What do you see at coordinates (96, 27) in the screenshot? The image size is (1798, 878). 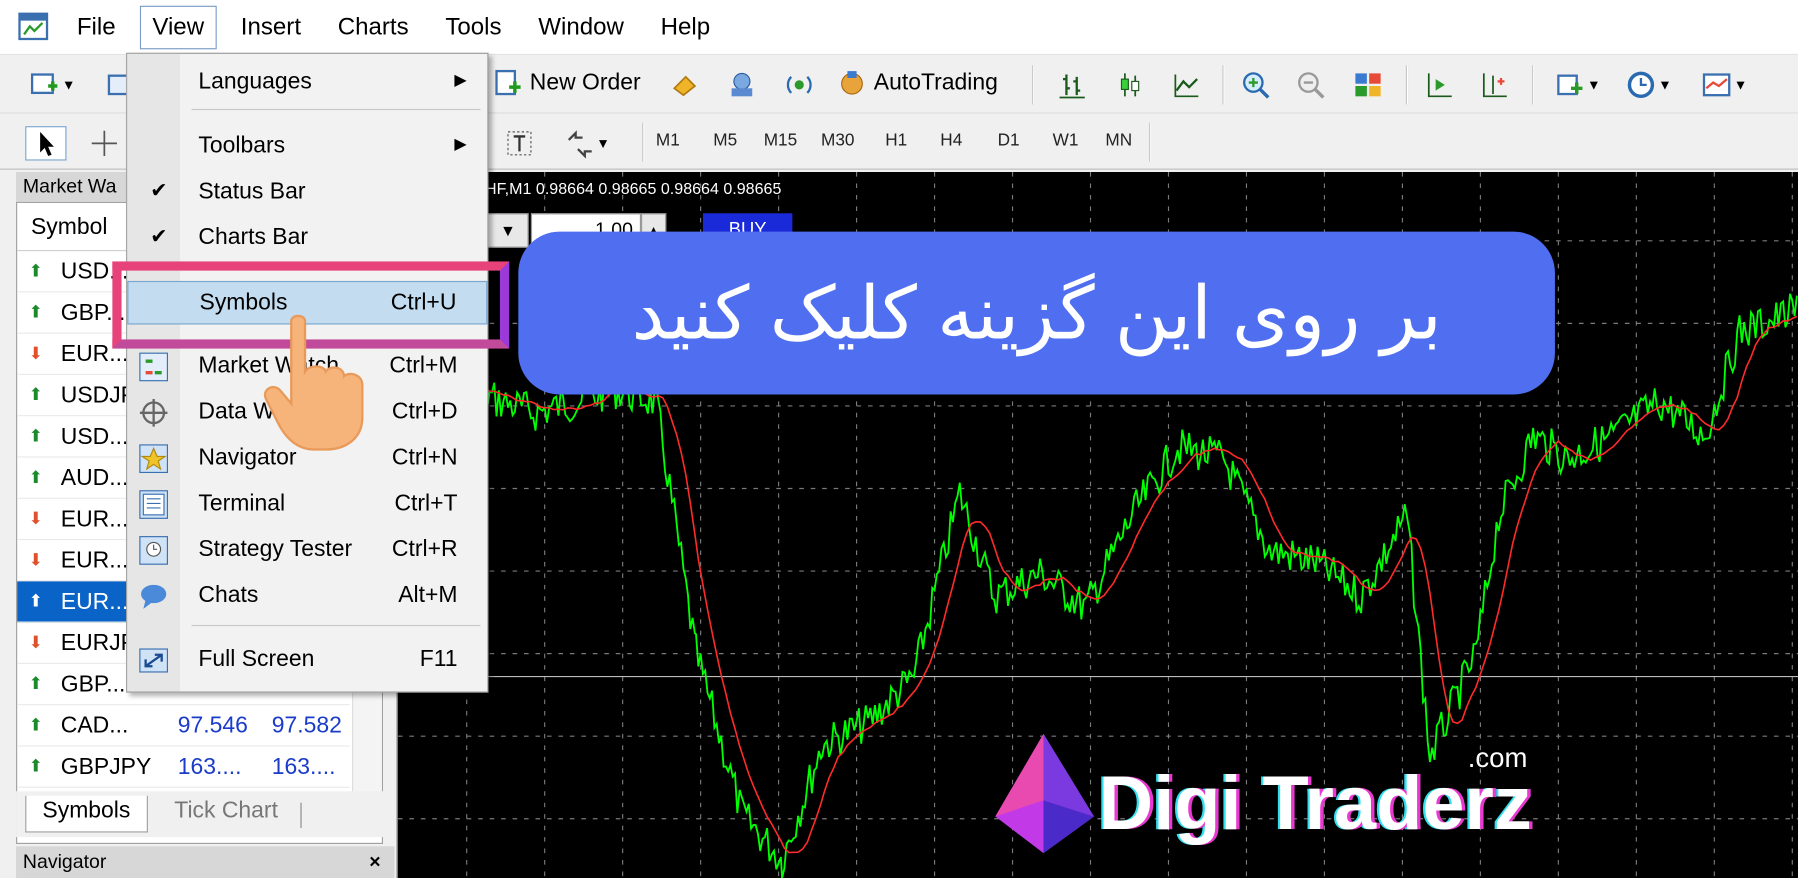 I see `menu-file: File` at bounding box center [96, 27].